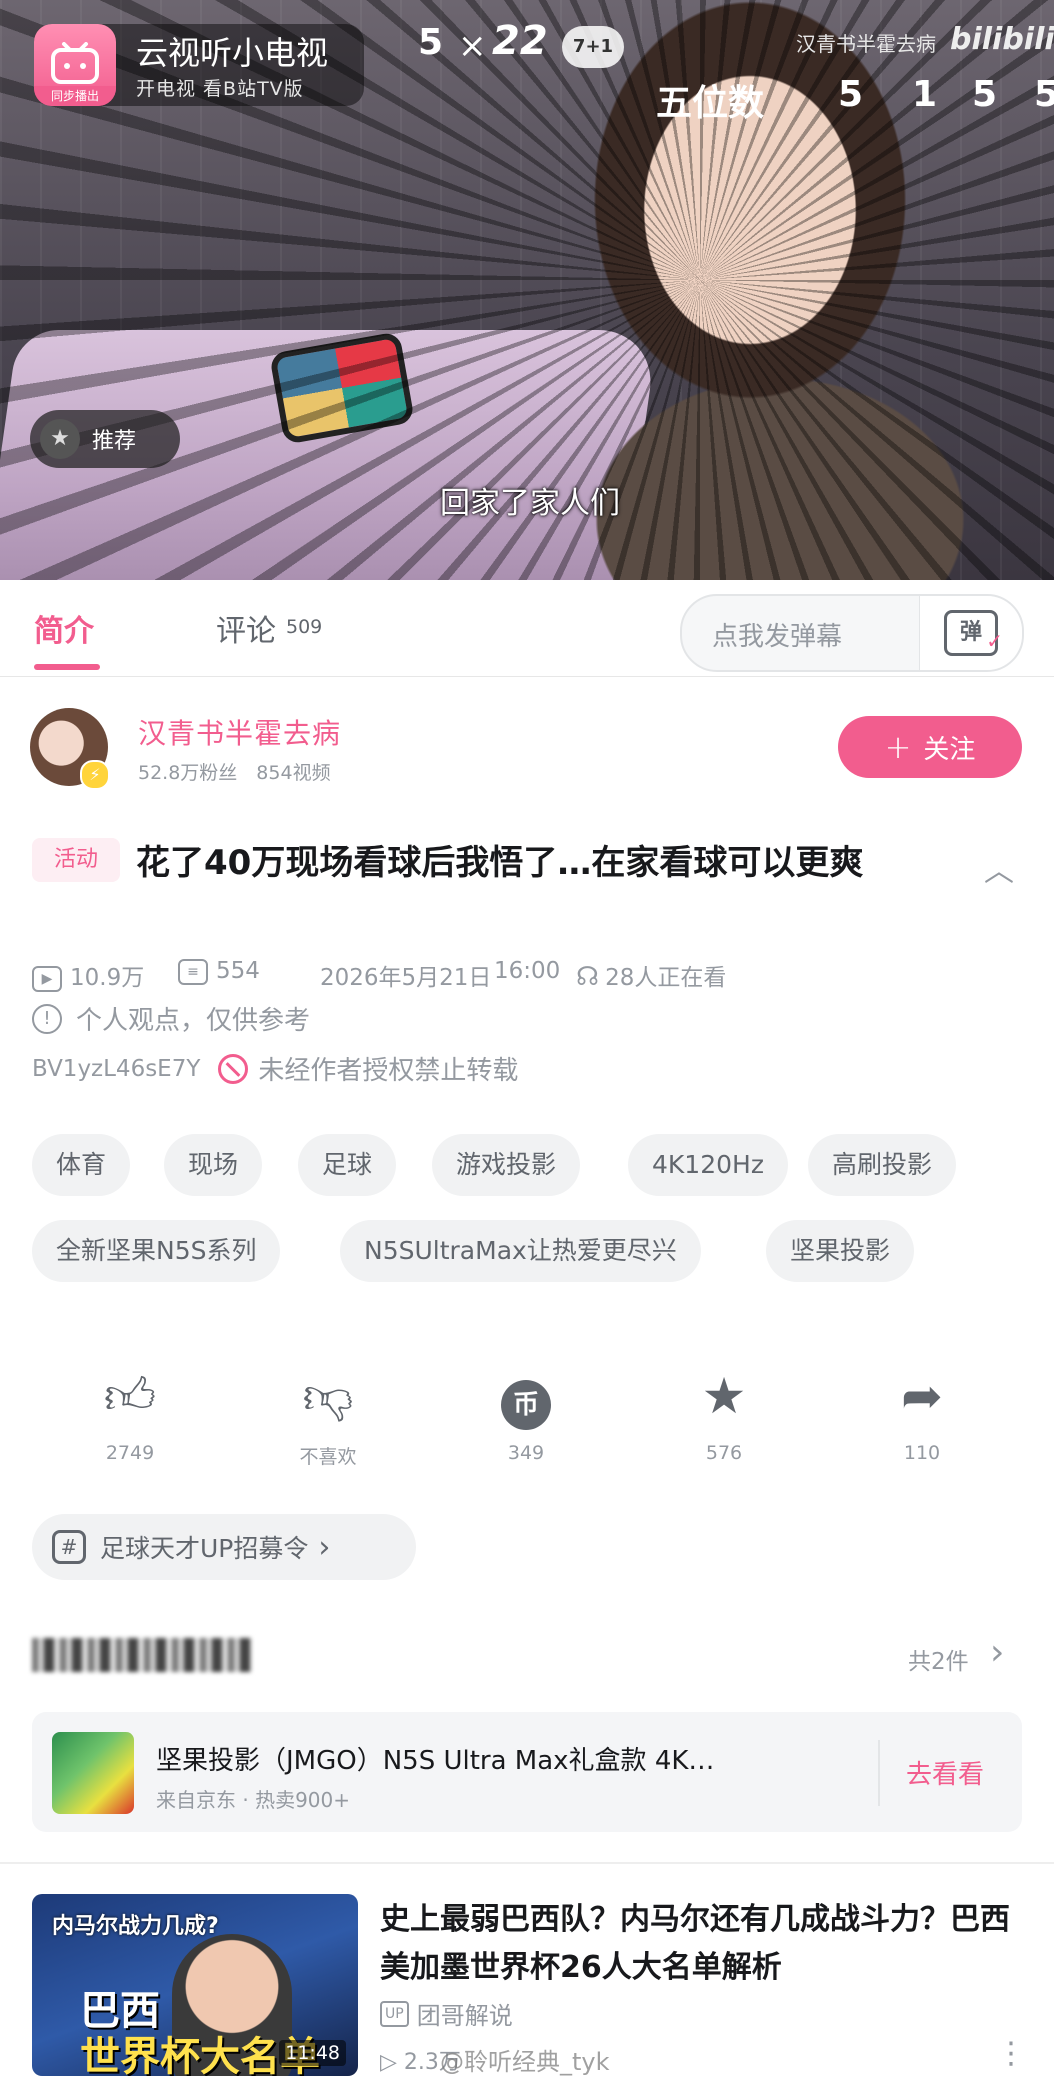 This screenshot has height=2082, width=1054. Describe the element at coordinates (233, 1068) in the screenshot. I see `forbid-icon` at that location.